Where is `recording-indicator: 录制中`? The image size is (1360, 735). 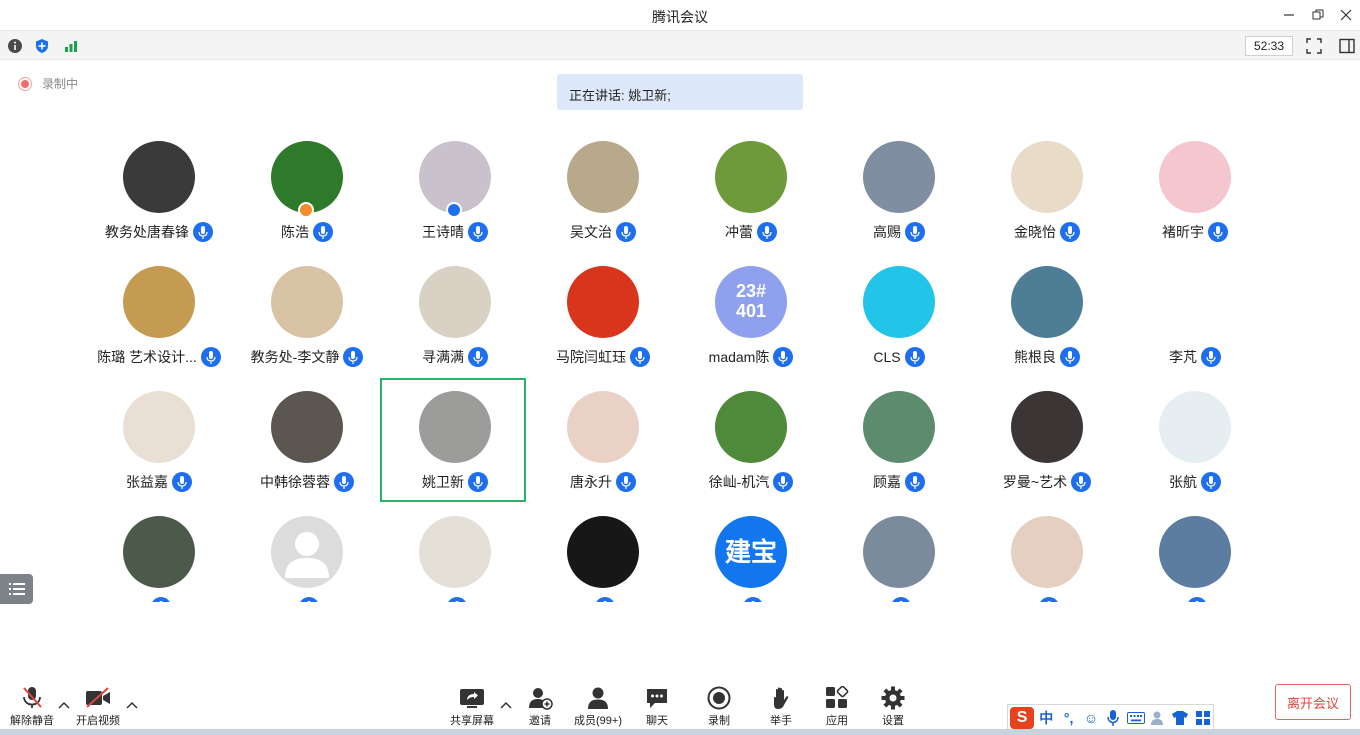 recording-indicator: 录制中 is located at coordinates (48, 83).